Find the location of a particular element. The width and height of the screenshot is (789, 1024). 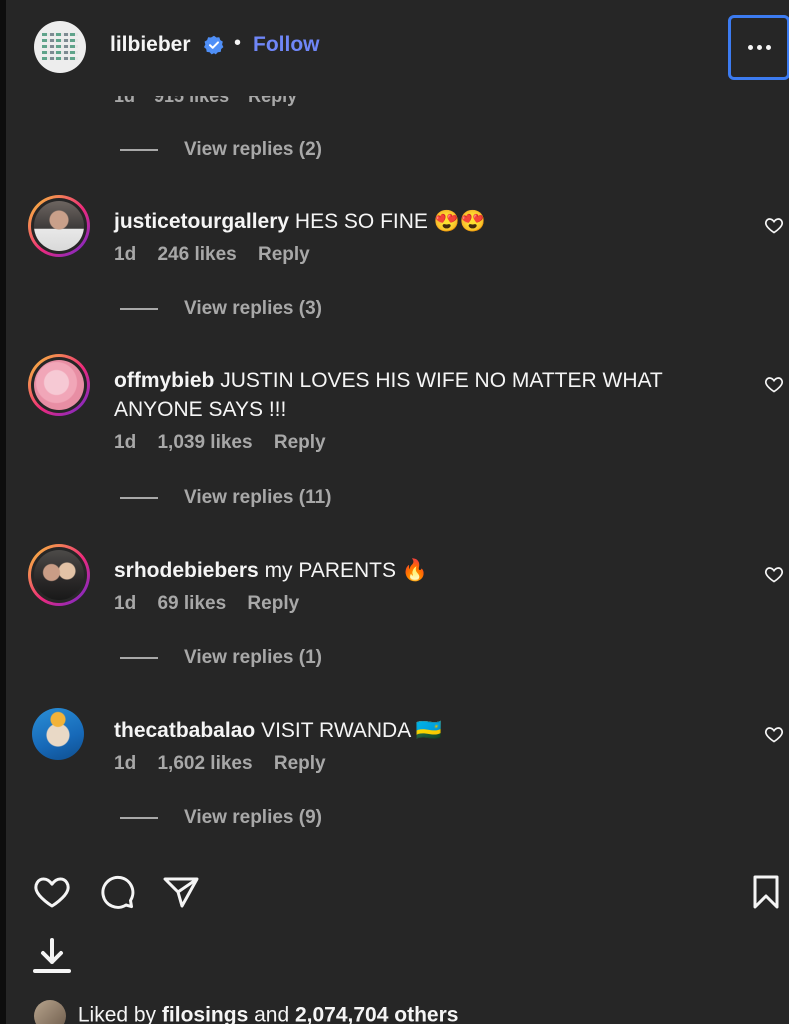

comment-meta: 1d 1,602 likes Reply is located at coordinates (228, 764).